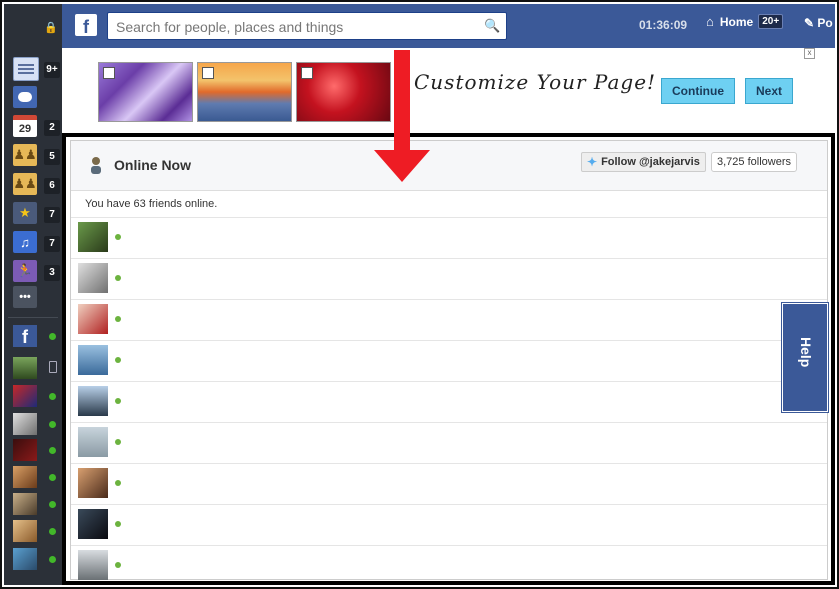  I want to click on top-navigation-bar: f 🔍 01:36:09 ⌂ Home 20+ ✎ Po, so click(448, 26).